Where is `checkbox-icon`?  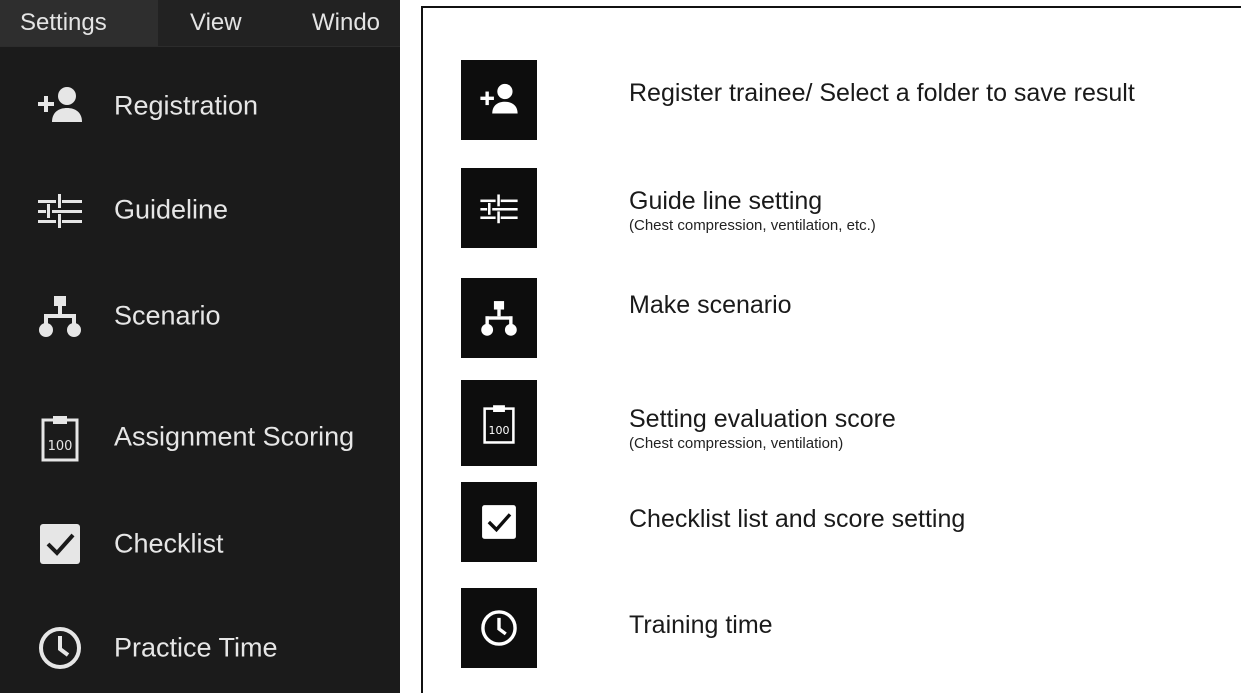 checkbox-icon is located at coordinates (60, 544).